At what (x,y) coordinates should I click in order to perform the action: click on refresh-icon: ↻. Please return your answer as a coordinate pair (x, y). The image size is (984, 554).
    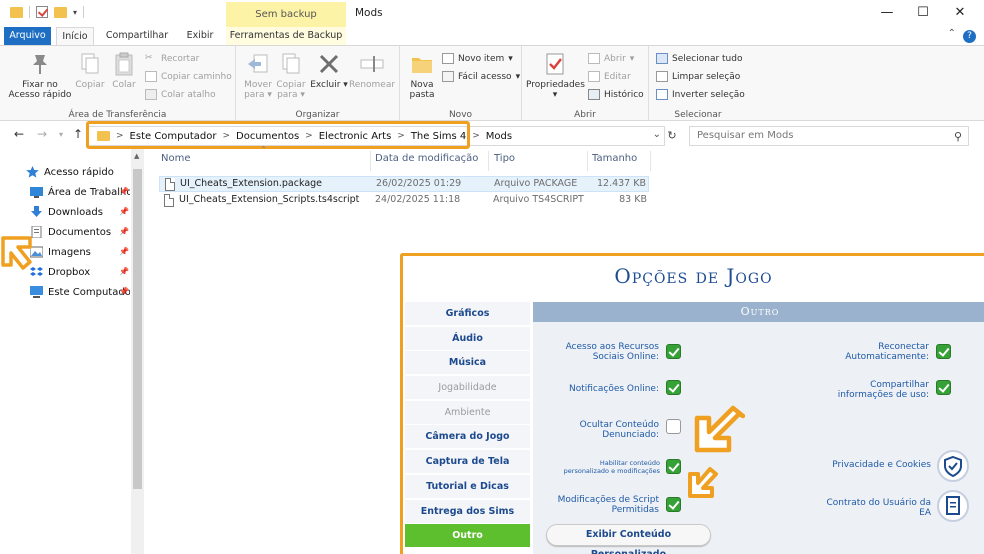
    Looking at the image, I should click on (672, 136).